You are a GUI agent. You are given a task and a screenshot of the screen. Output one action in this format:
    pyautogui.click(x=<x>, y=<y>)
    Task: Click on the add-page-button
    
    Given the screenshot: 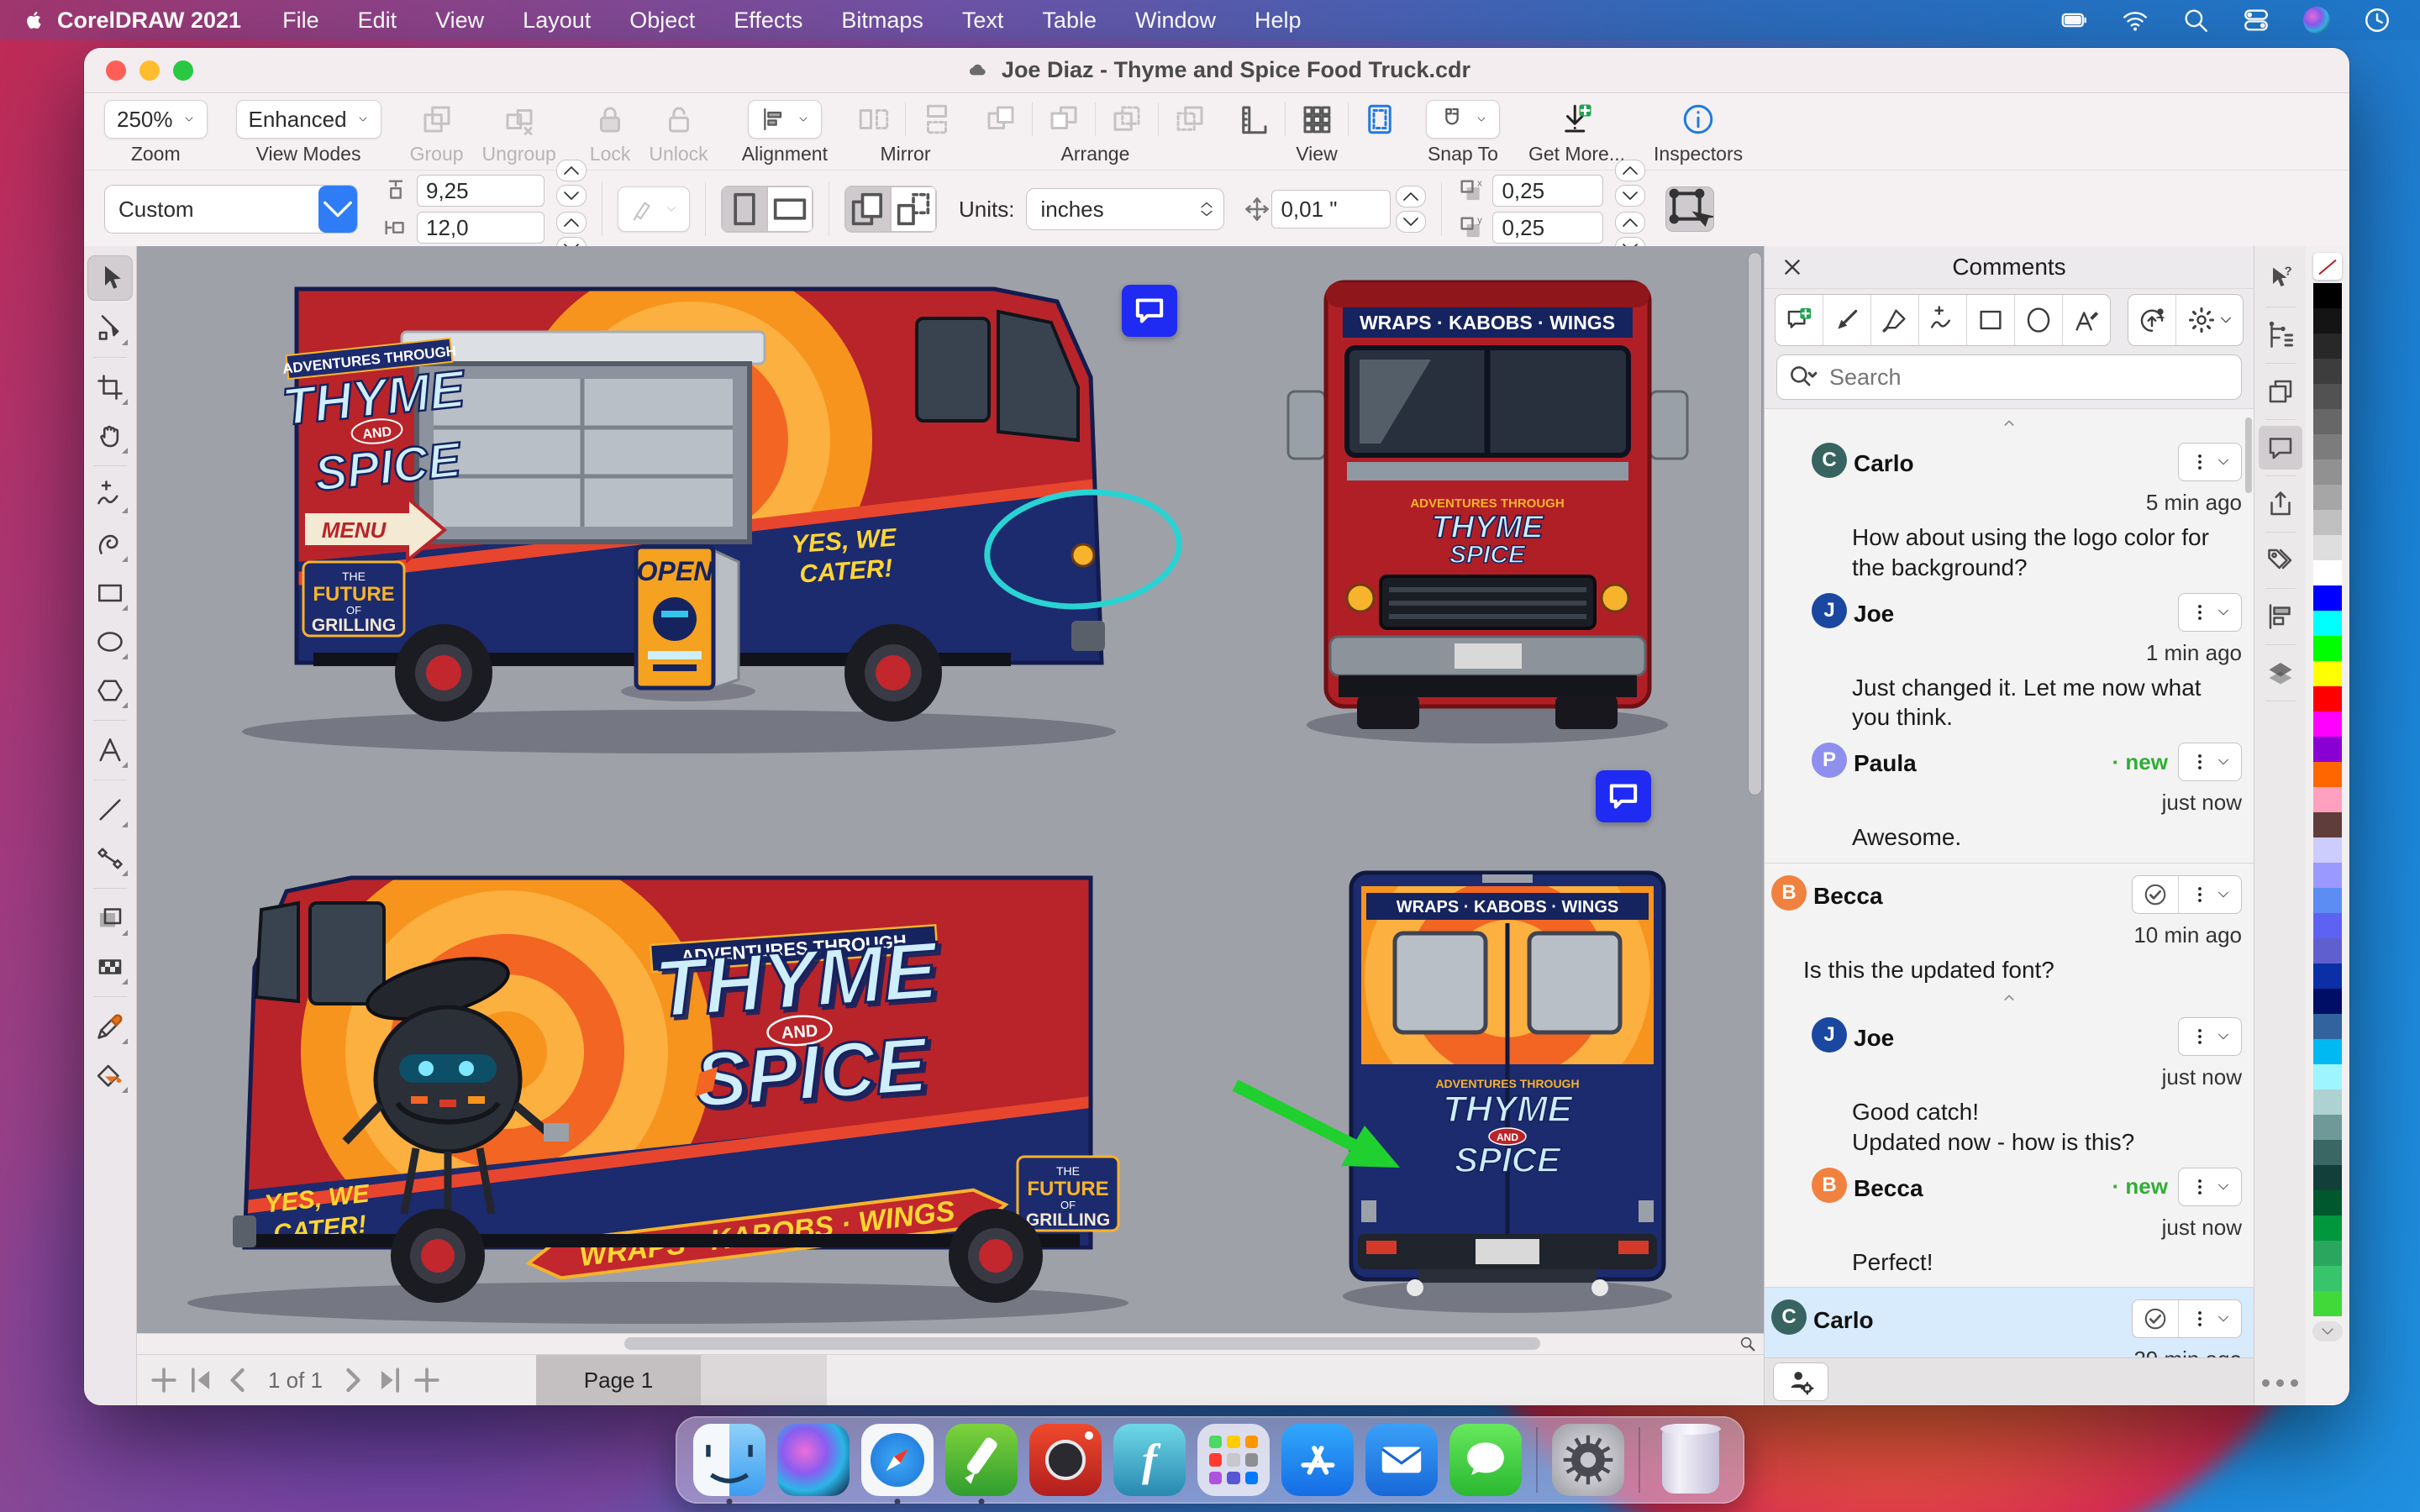 What is the action you would take?
    pyautogui.click(x=427, y=1380)
    